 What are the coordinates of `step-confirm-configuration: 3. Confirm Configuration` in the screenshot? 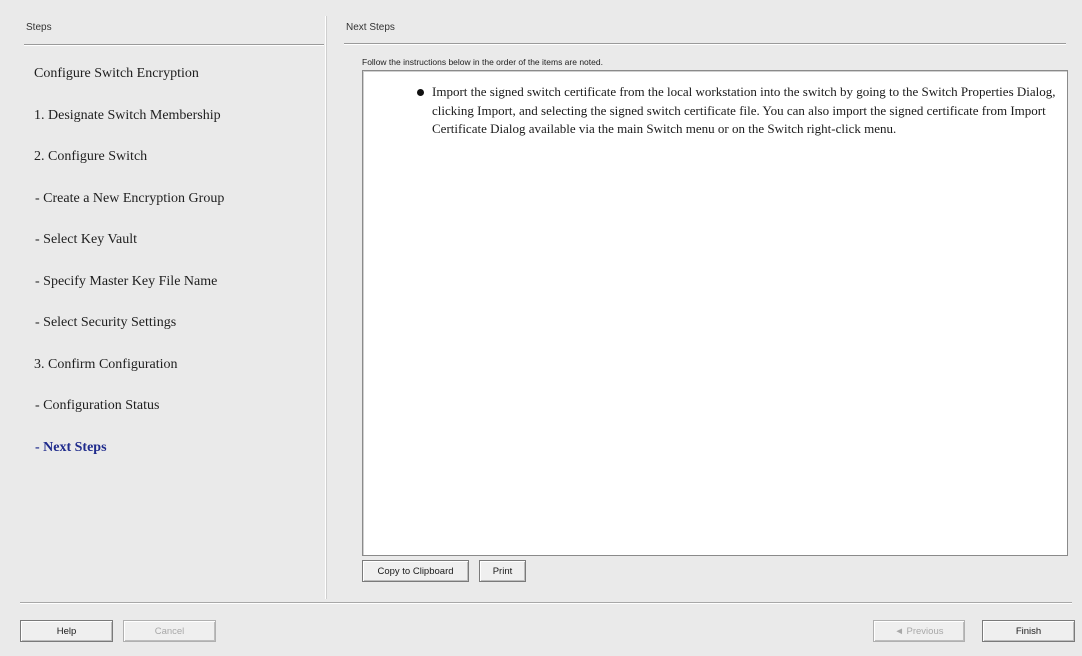 It's located at (106, 364).